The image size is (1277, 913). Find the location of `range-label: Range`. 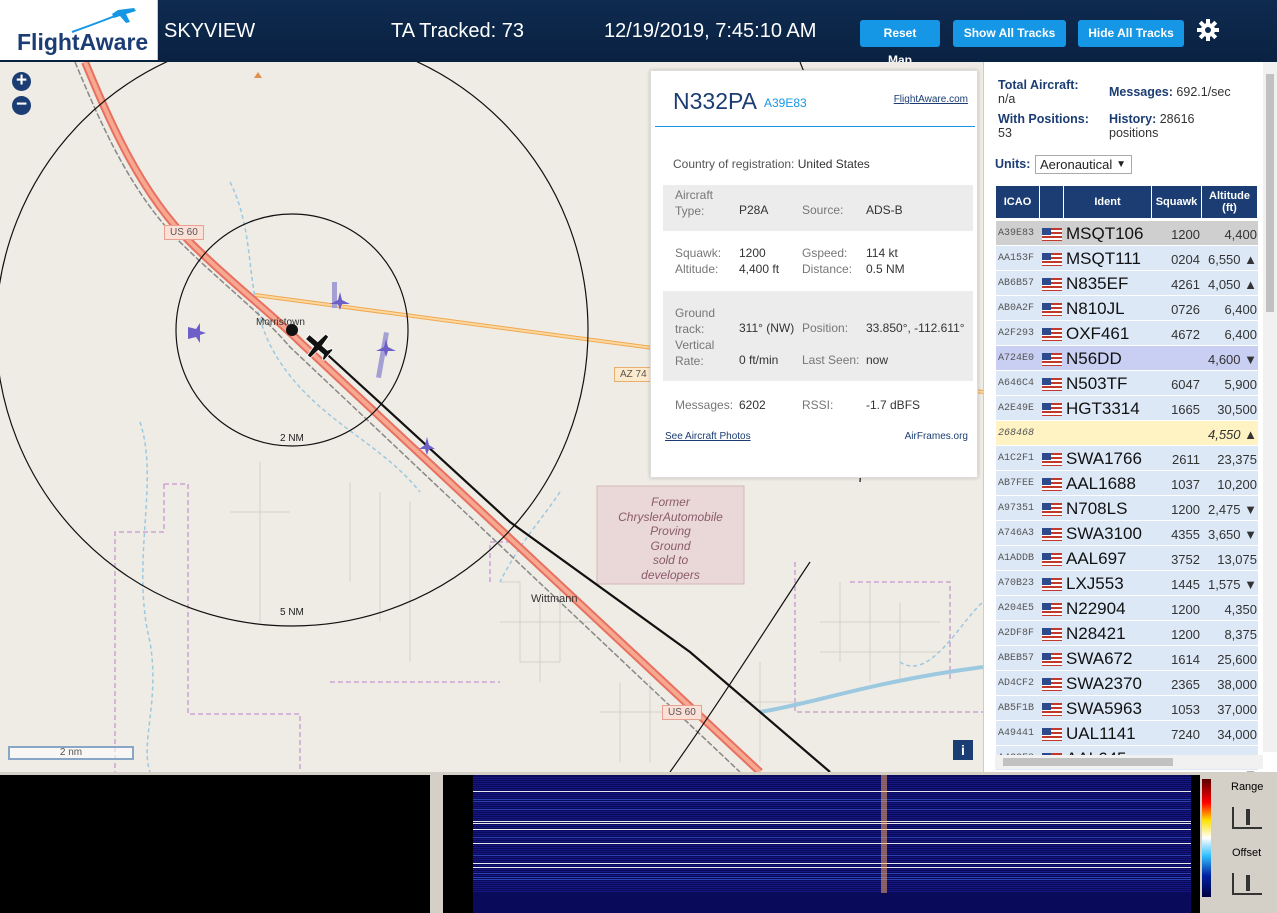

range-label: Range is located at coordinates (1247, 787).